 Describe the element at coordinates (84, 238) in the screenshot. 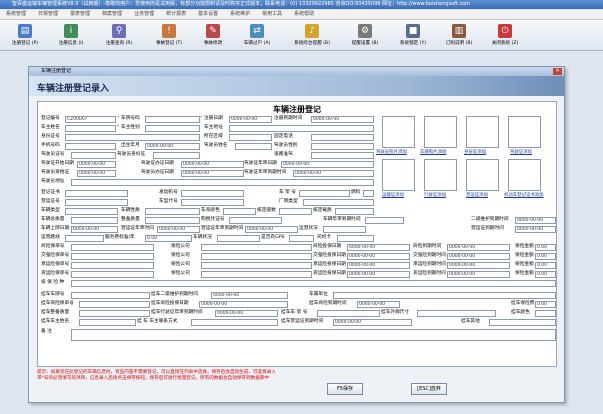

I see `route-input` at that location.